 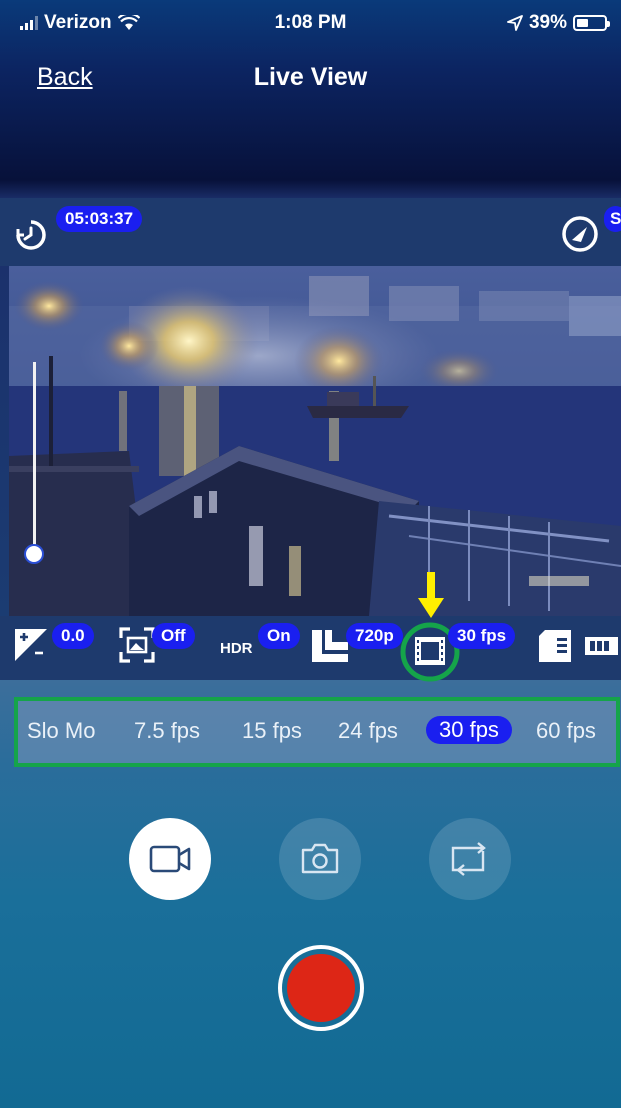 I want to click on photo-mode-button, so click(x=320, y=859).